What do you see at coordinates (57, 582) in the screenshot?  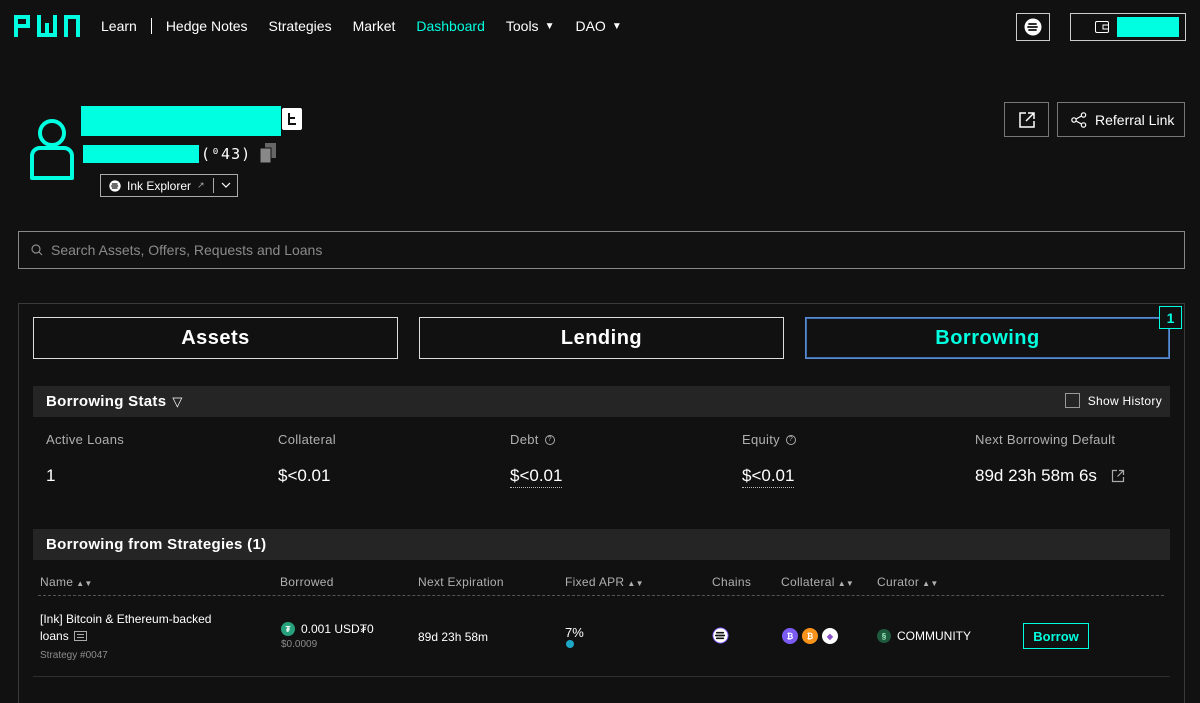 I see `col-name-label: Name` at bounding box center [57, 582].